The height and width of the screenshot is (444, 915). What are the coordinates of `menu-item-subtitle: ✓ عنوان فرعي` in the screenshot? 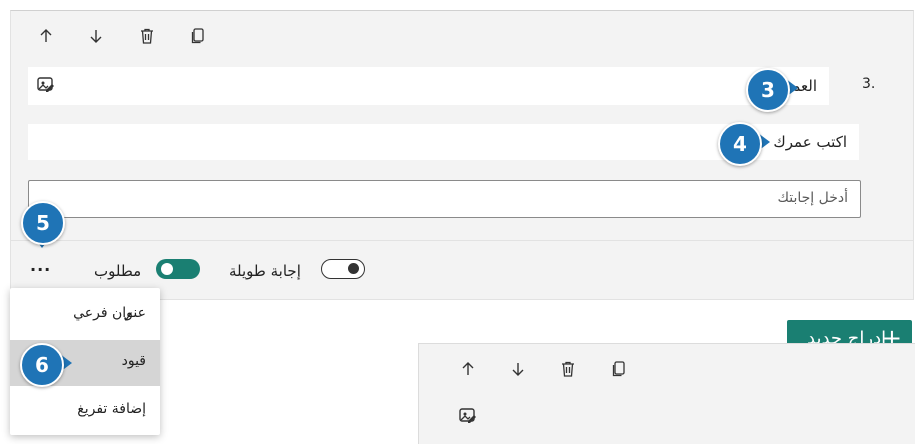 It's located at (85, 315).